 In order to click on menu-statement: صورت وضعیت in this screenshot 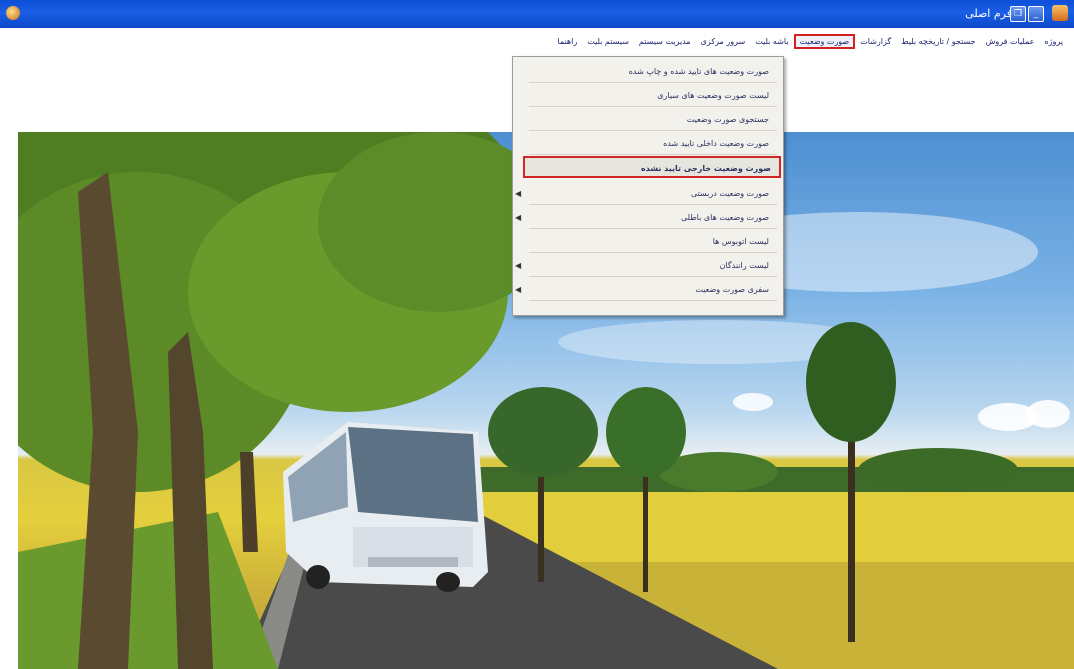, I will do `click(824, 41)`.